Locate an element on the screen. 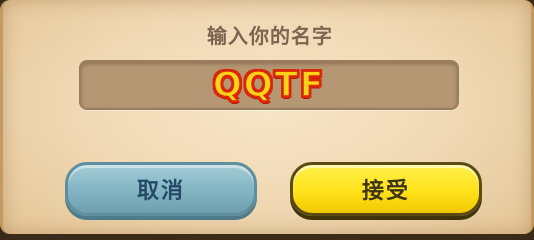 This screenshot has height=240, width=534. name-value: QQTF is located at coordinates (269, 85).